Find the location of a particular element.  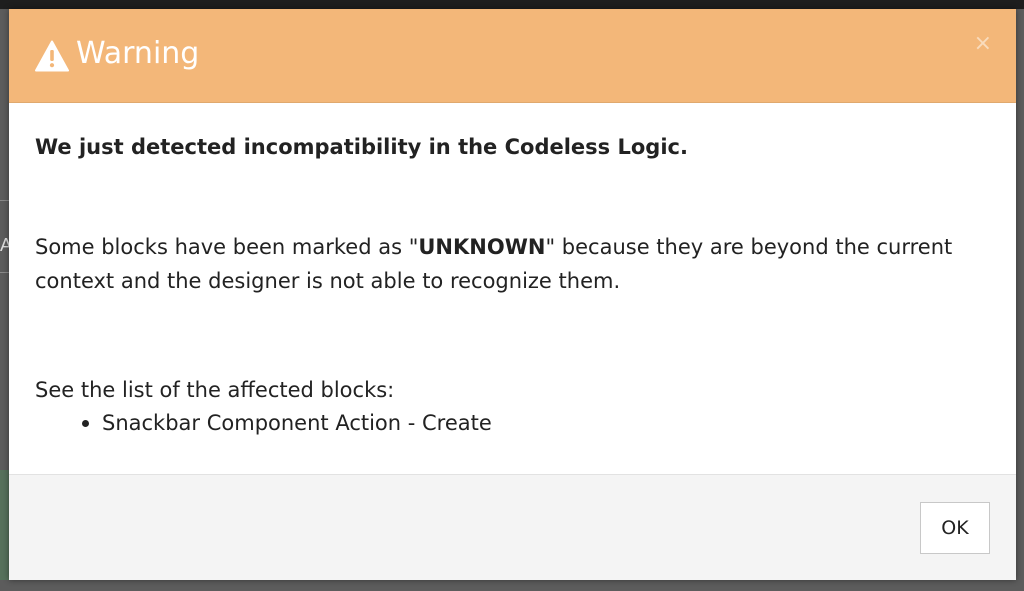

background-panel is located at coordinates (4, 525).